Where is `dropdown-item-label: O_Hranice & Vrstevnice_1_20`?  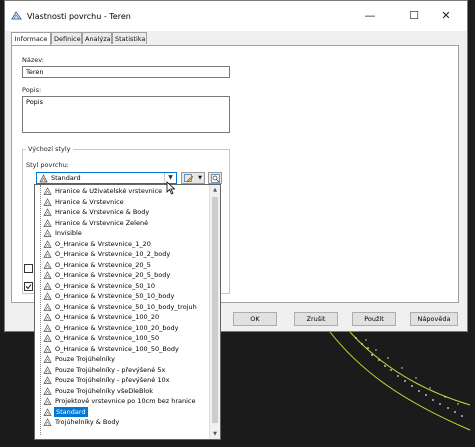
dropdown-item-label: O_Hranice & Vrstevnice_1_20 is located at coordinates (103, 243).